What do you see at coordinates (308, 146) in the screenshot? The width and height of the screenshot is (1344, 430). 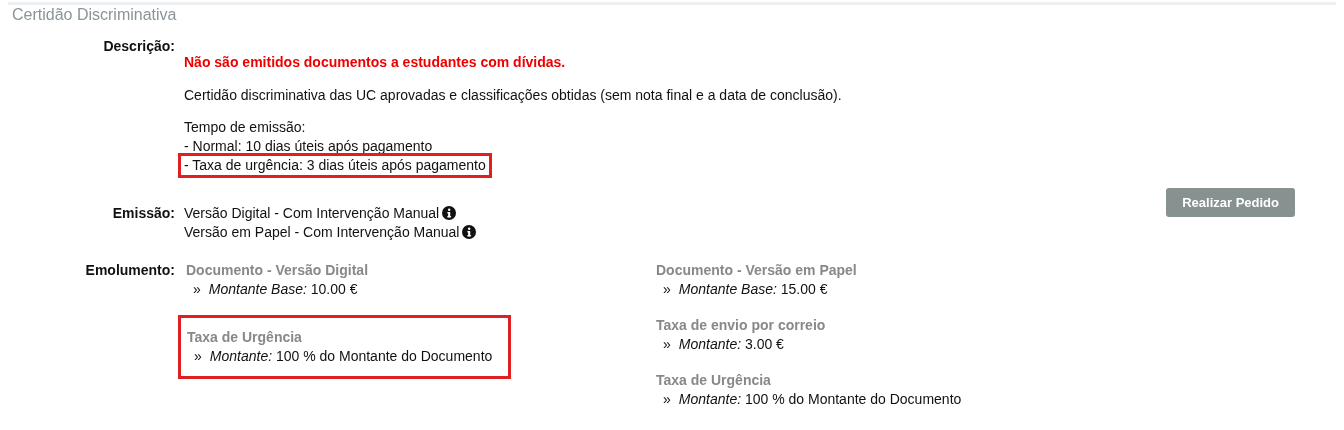 I see `emission-time-line: - Normal: 10 dias úteis após pagamento` at bounding box center [308, 146].